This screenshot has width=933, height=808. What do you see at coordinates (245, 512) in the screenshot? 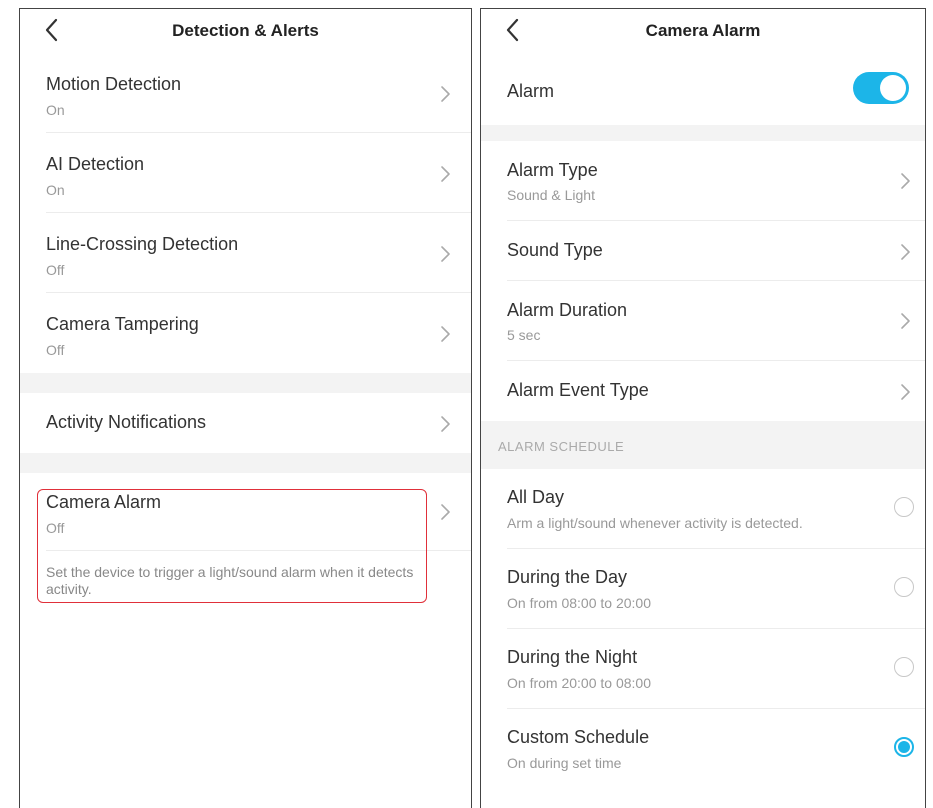
I see `list-item-camera-alarm: Camera Alarm Off` at bounding box center [245, 512].